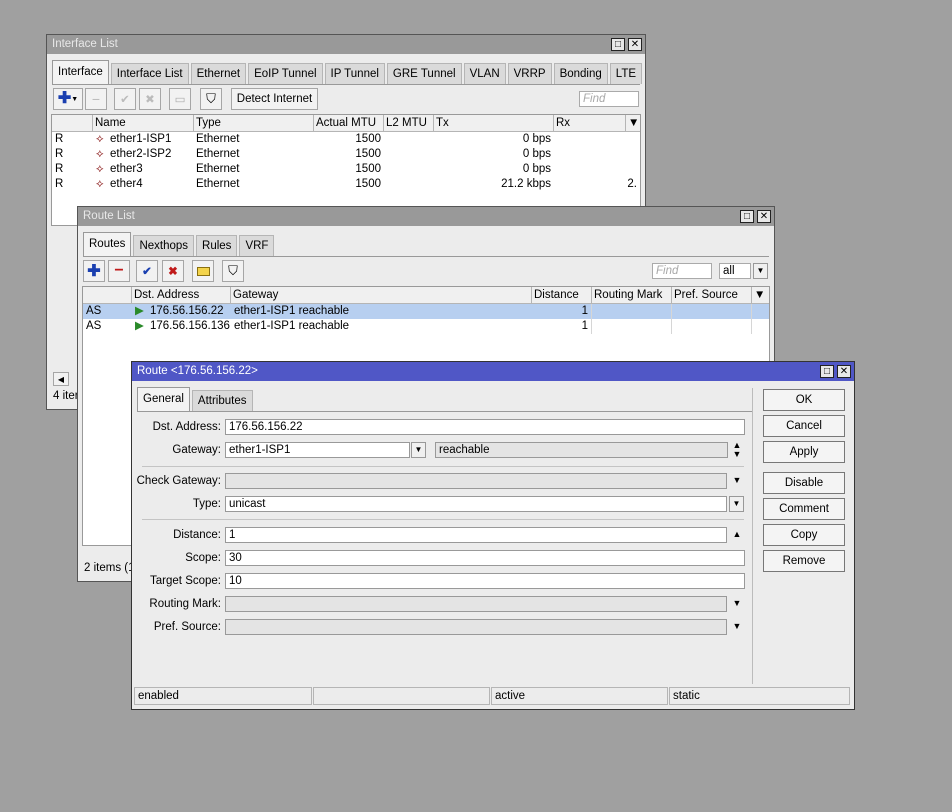  I want to click on detect-internet-button: Detect Internet, so click(274, 99).